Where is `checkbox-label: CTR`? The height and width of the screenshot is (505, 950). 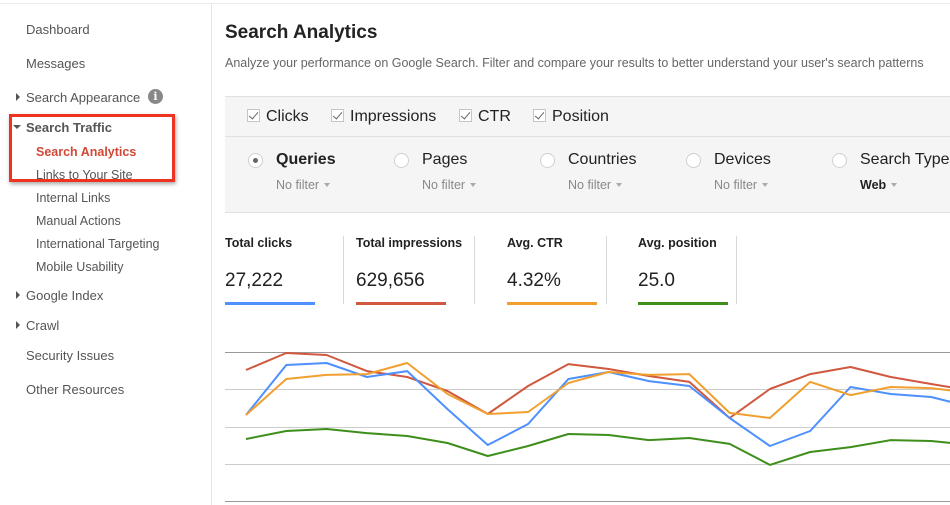
checkbox-label: CTR is located at coordinates (494, 116).